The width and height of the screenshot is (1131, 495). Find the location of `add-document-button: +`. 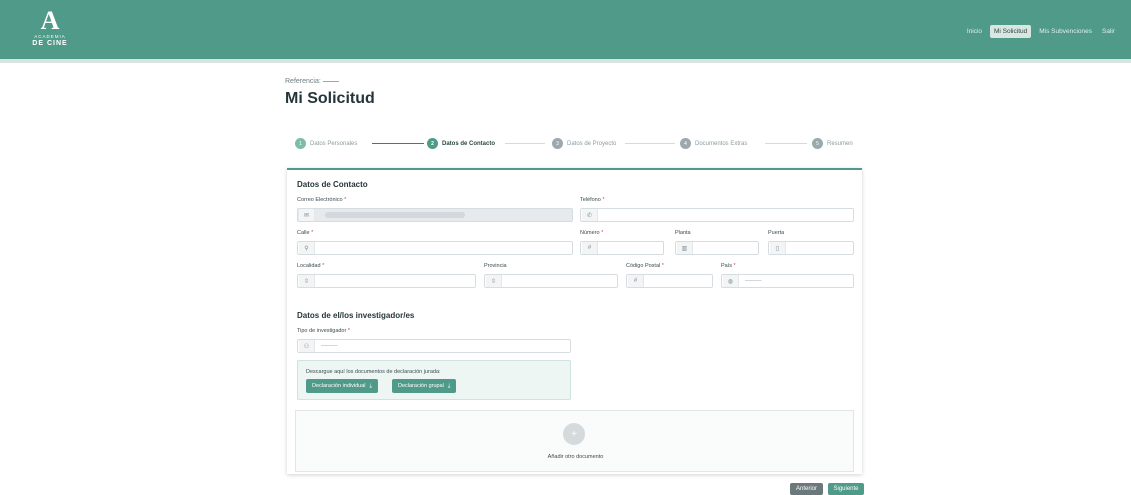

add-document-button: + is located at coordinates (574, 434).